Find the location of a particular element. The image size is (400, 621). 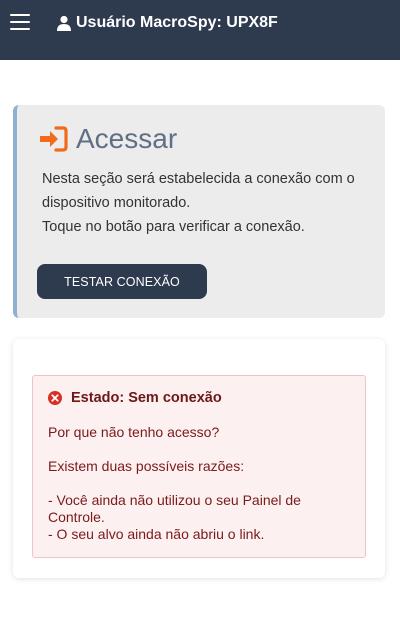

status-reason-2: - O seu alvo ainda não abriu o link. is located at coordinates (156, 534).